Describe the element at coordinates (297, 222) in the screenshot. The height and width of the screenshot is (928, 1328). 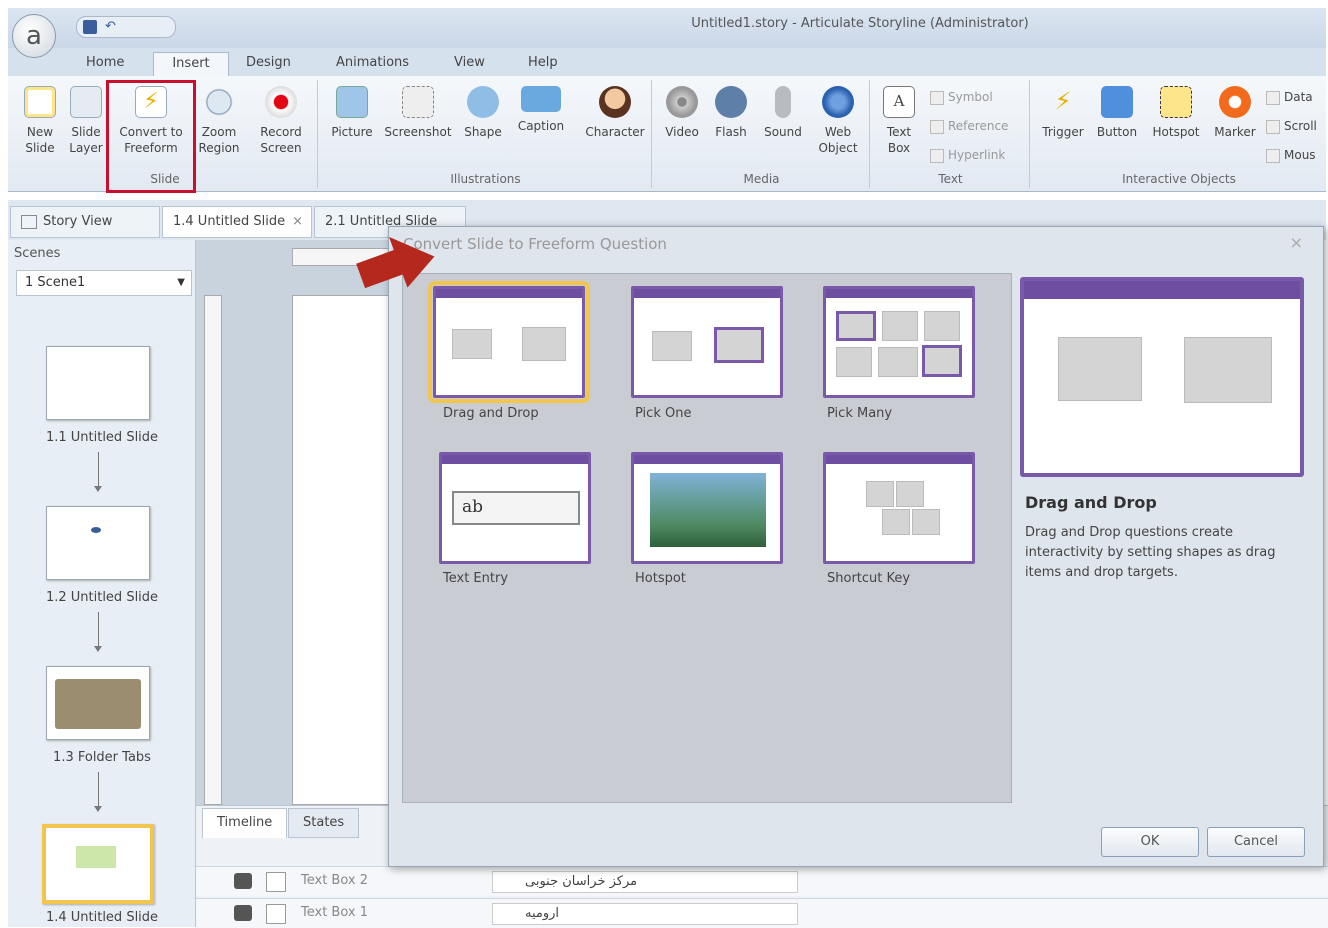
I see `close-tab-icon: ×` at that location.